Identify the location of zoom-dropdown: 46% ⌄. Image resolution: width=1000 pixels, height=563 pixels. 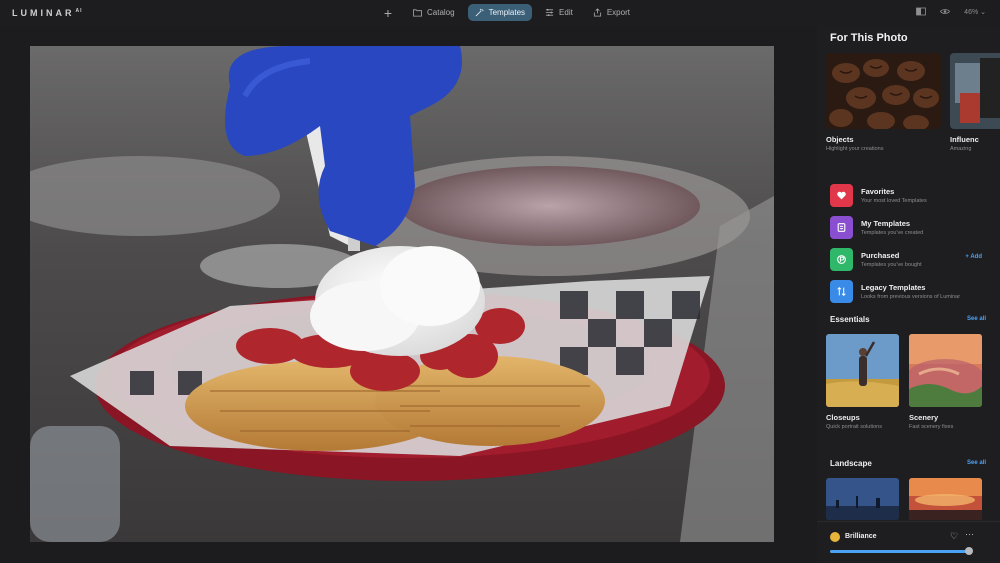
(975, 12).